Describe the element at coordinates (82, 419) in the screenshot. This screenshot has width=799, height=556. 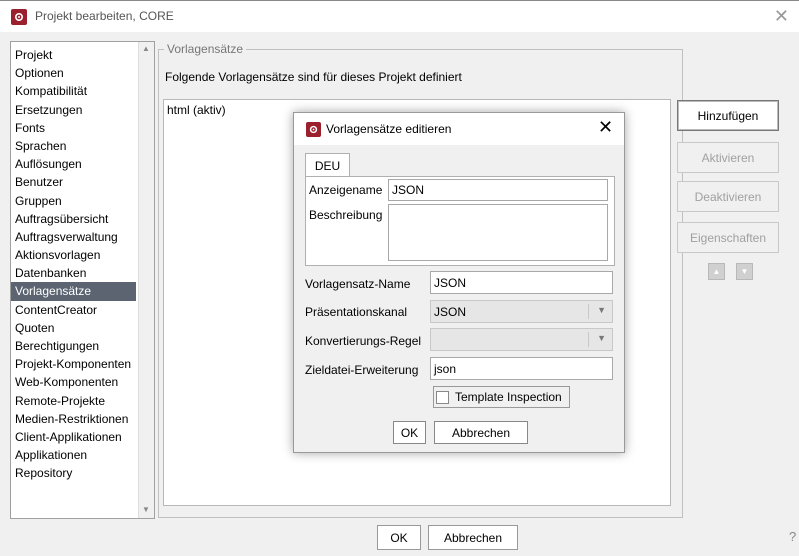
I see `sidebar-item: Medien-Restriktionen` at that location.